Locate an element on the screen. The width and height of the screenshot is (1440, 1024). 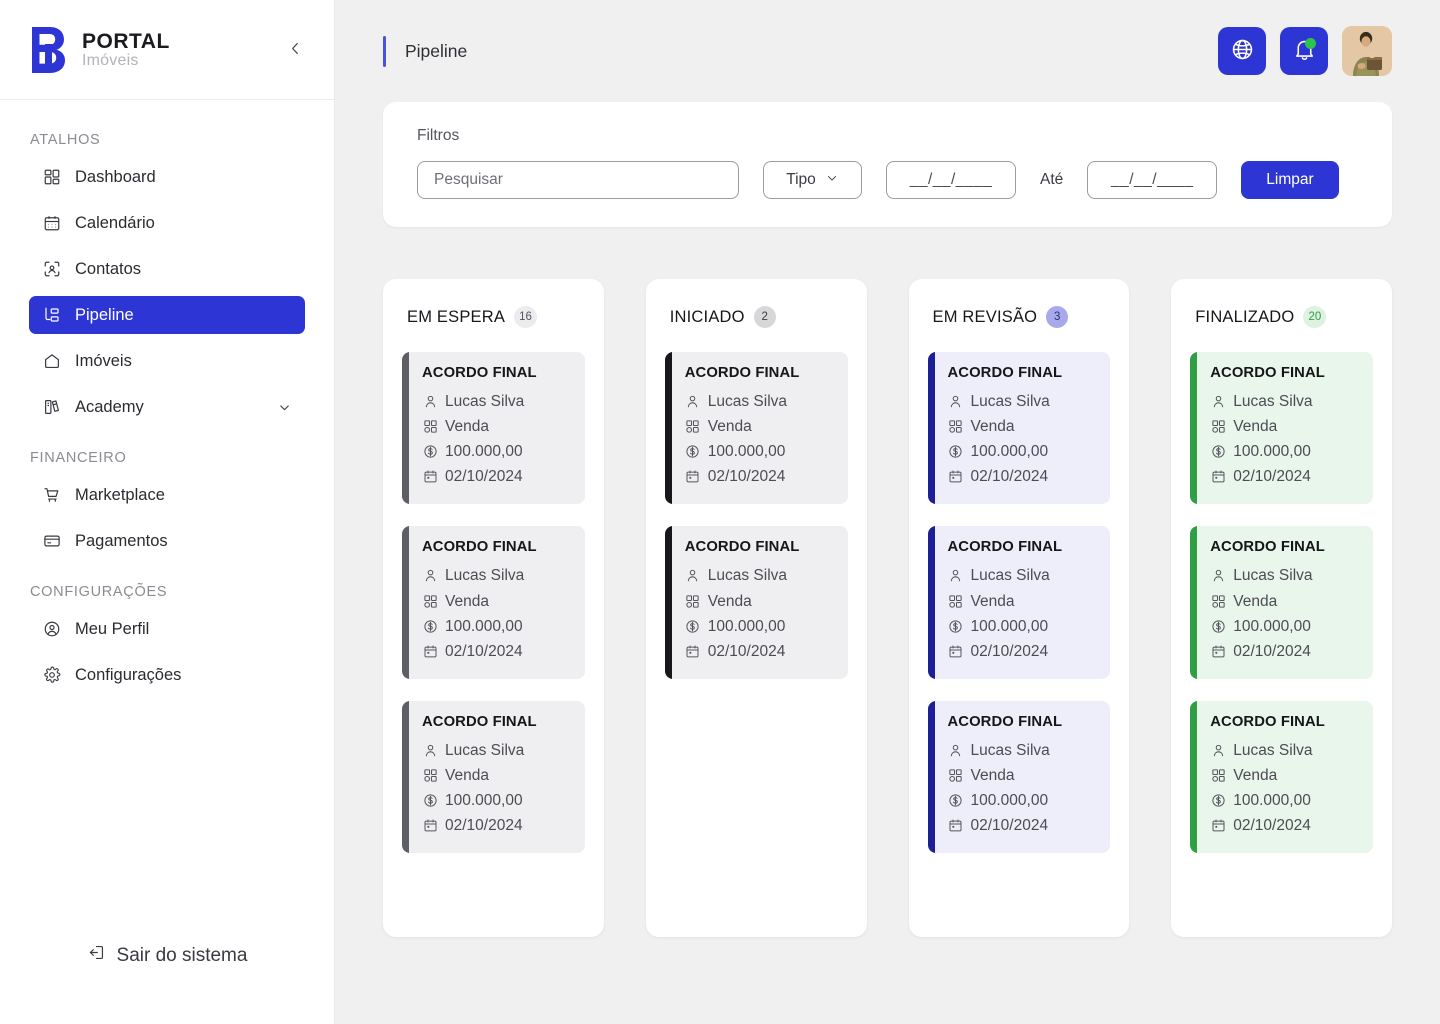
nav-section-label-atalhos: ATALHOS is located at coordinates (65, 140).